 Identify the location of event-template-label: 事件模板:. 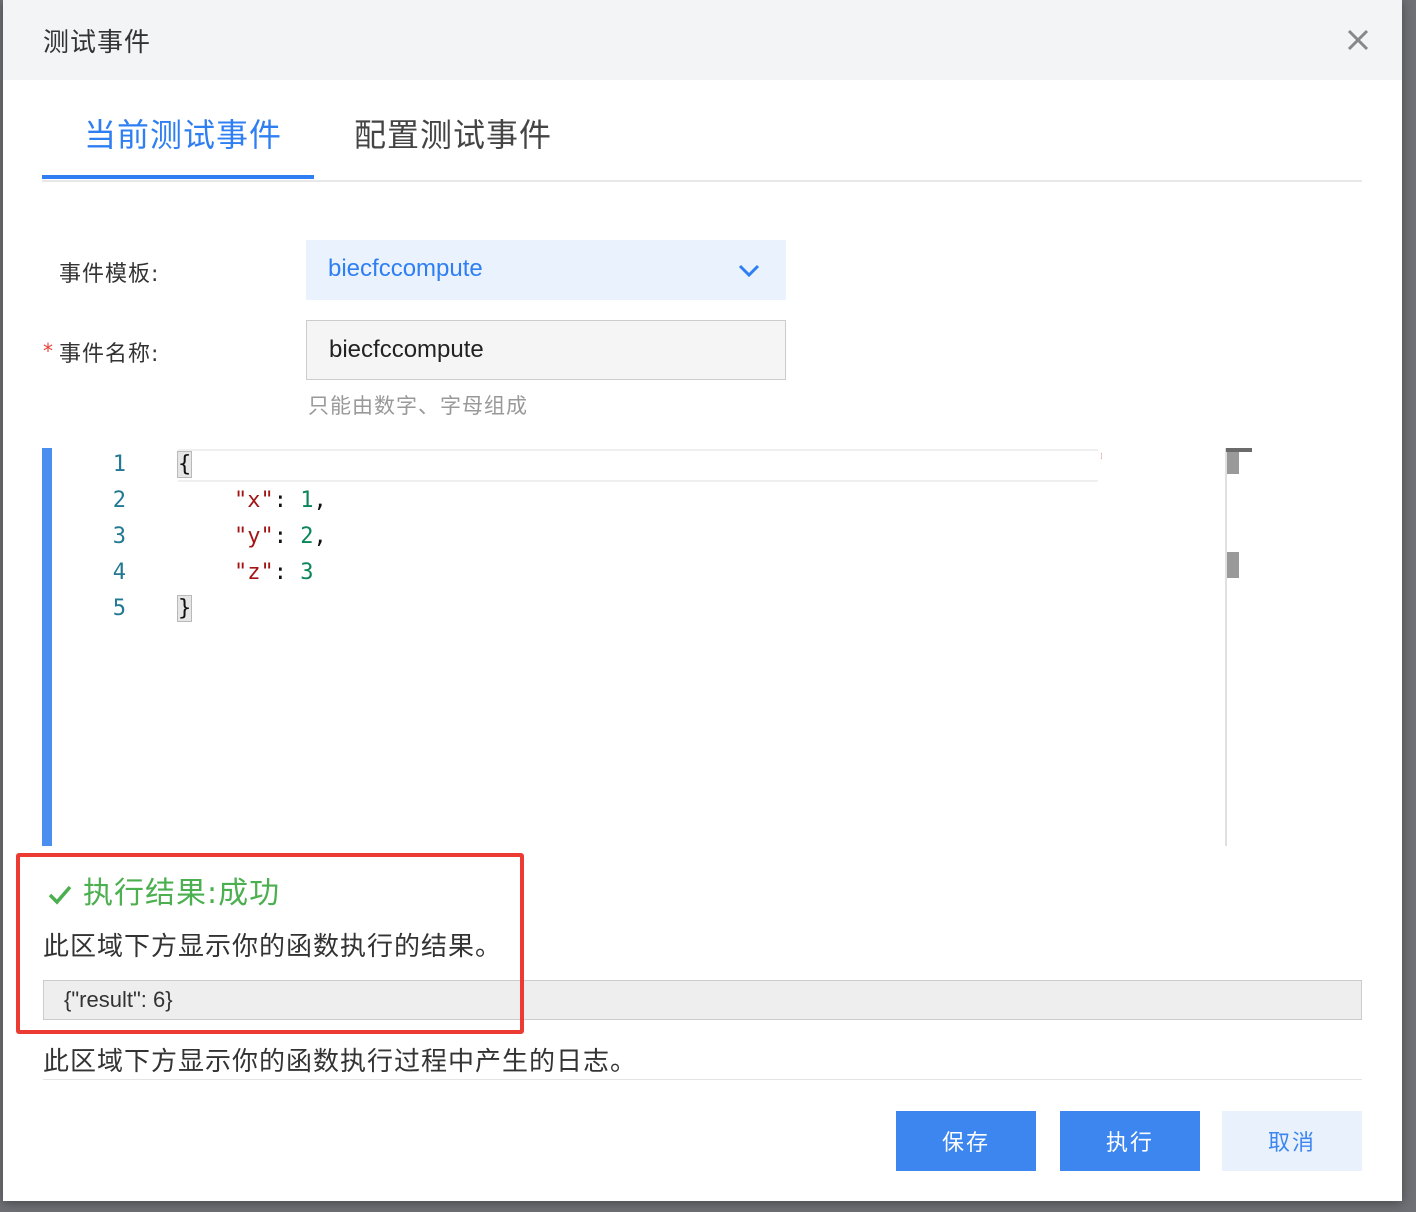
(109, 274).